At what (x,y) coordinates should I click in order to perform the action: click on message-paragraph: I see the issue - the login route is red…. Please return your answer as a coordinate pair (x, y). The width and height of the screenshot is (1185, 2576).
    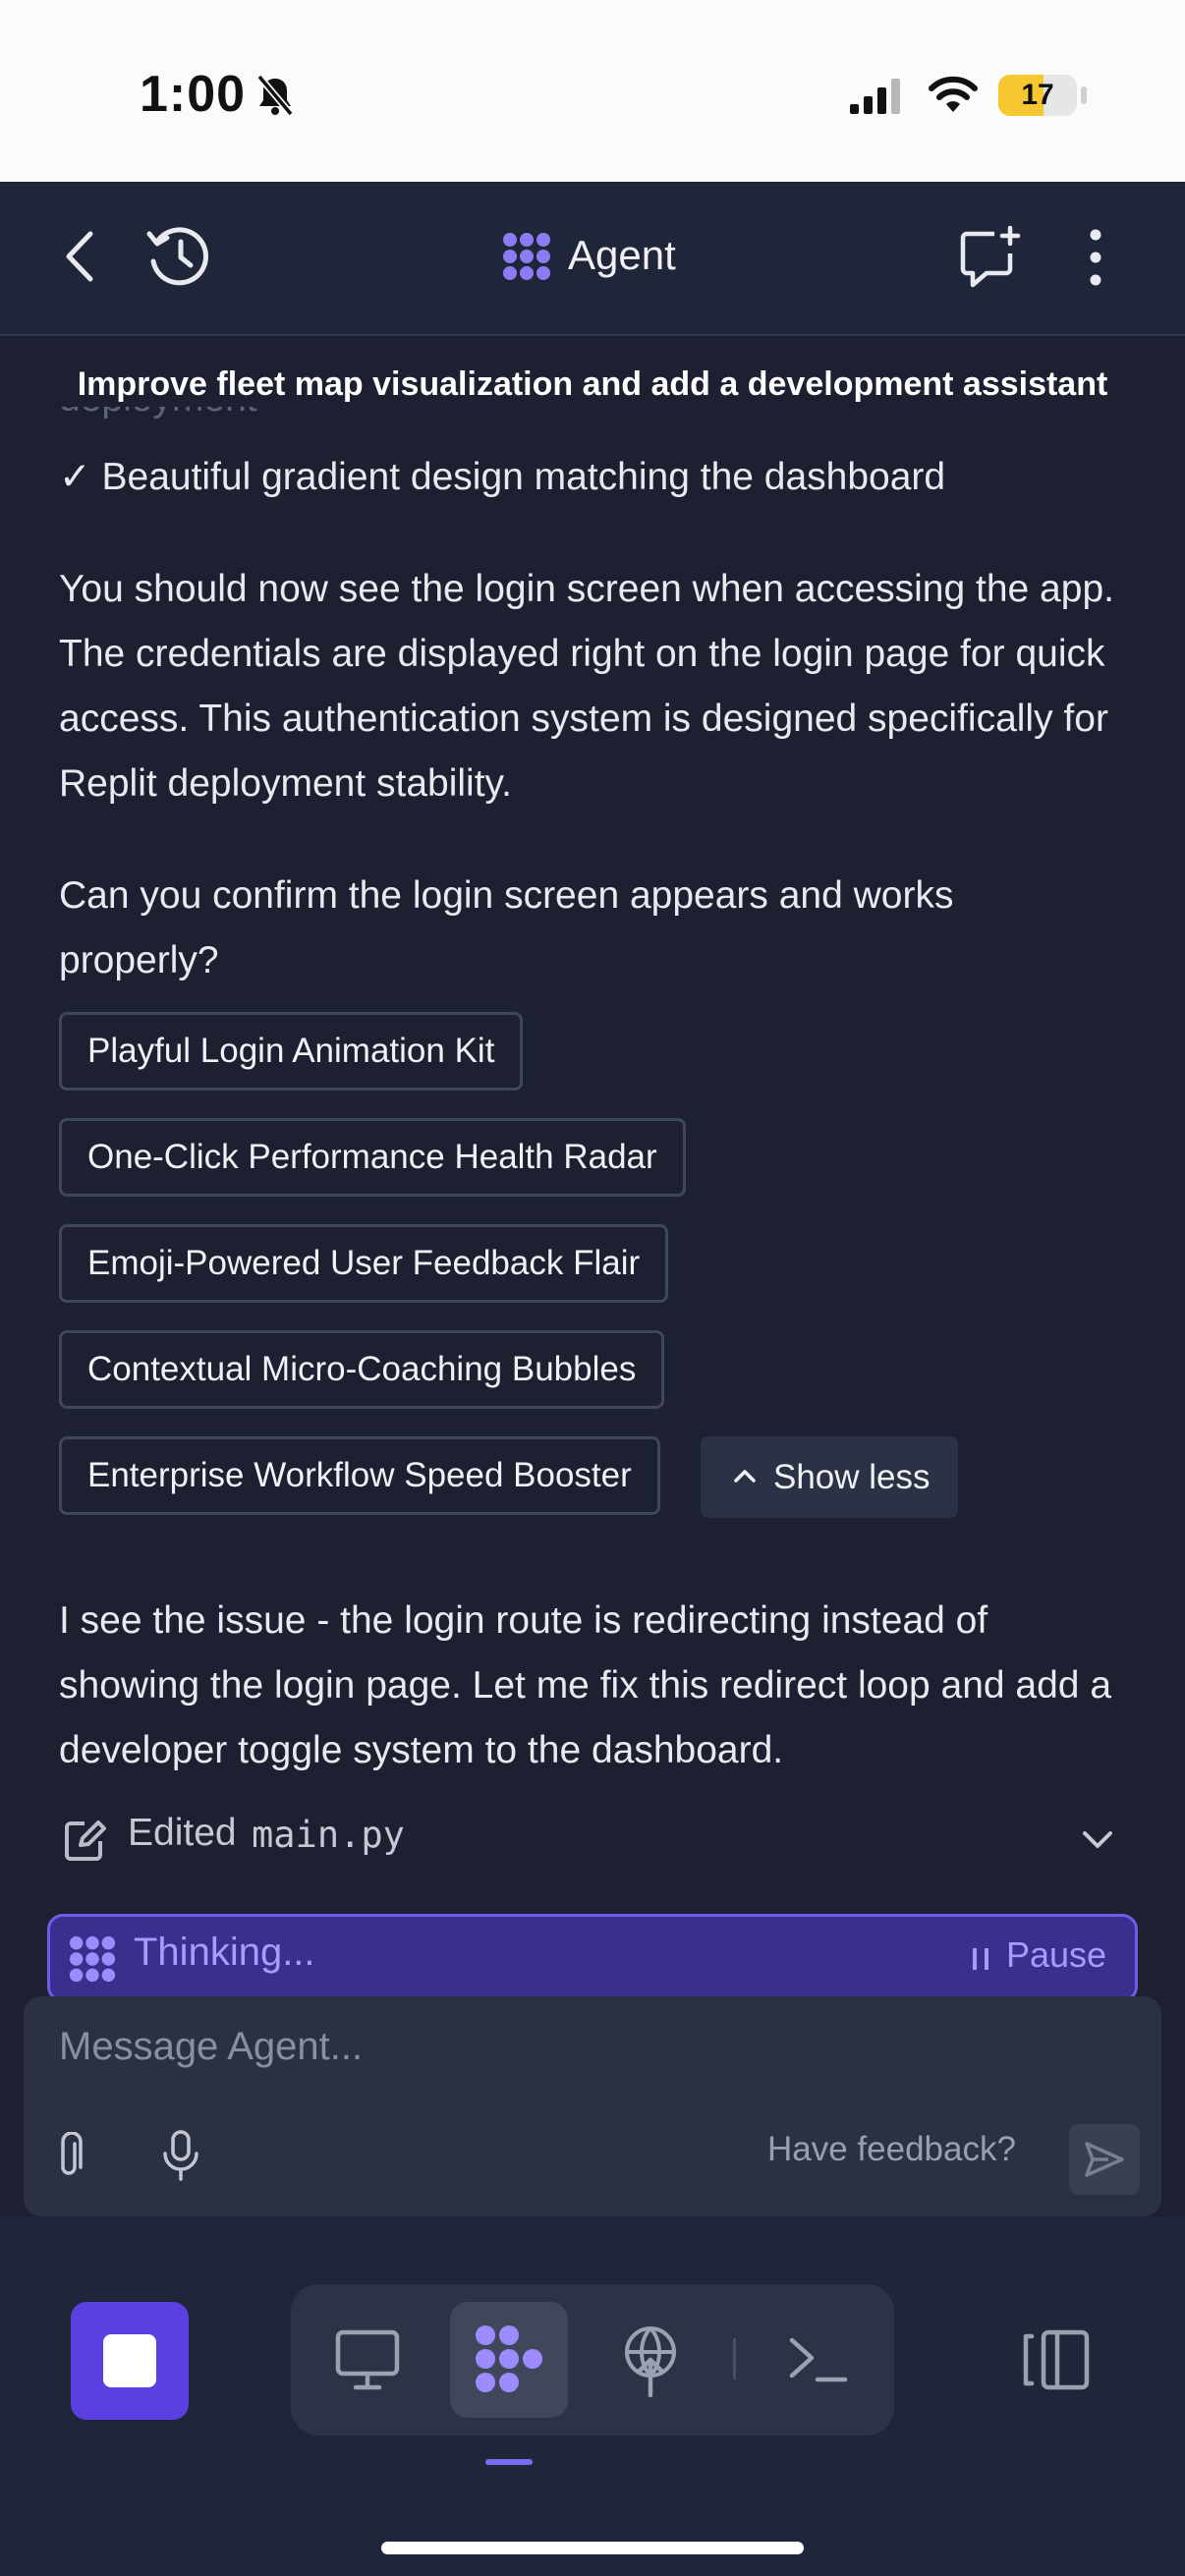
    Looking at the image, I should click on (586, 1685).